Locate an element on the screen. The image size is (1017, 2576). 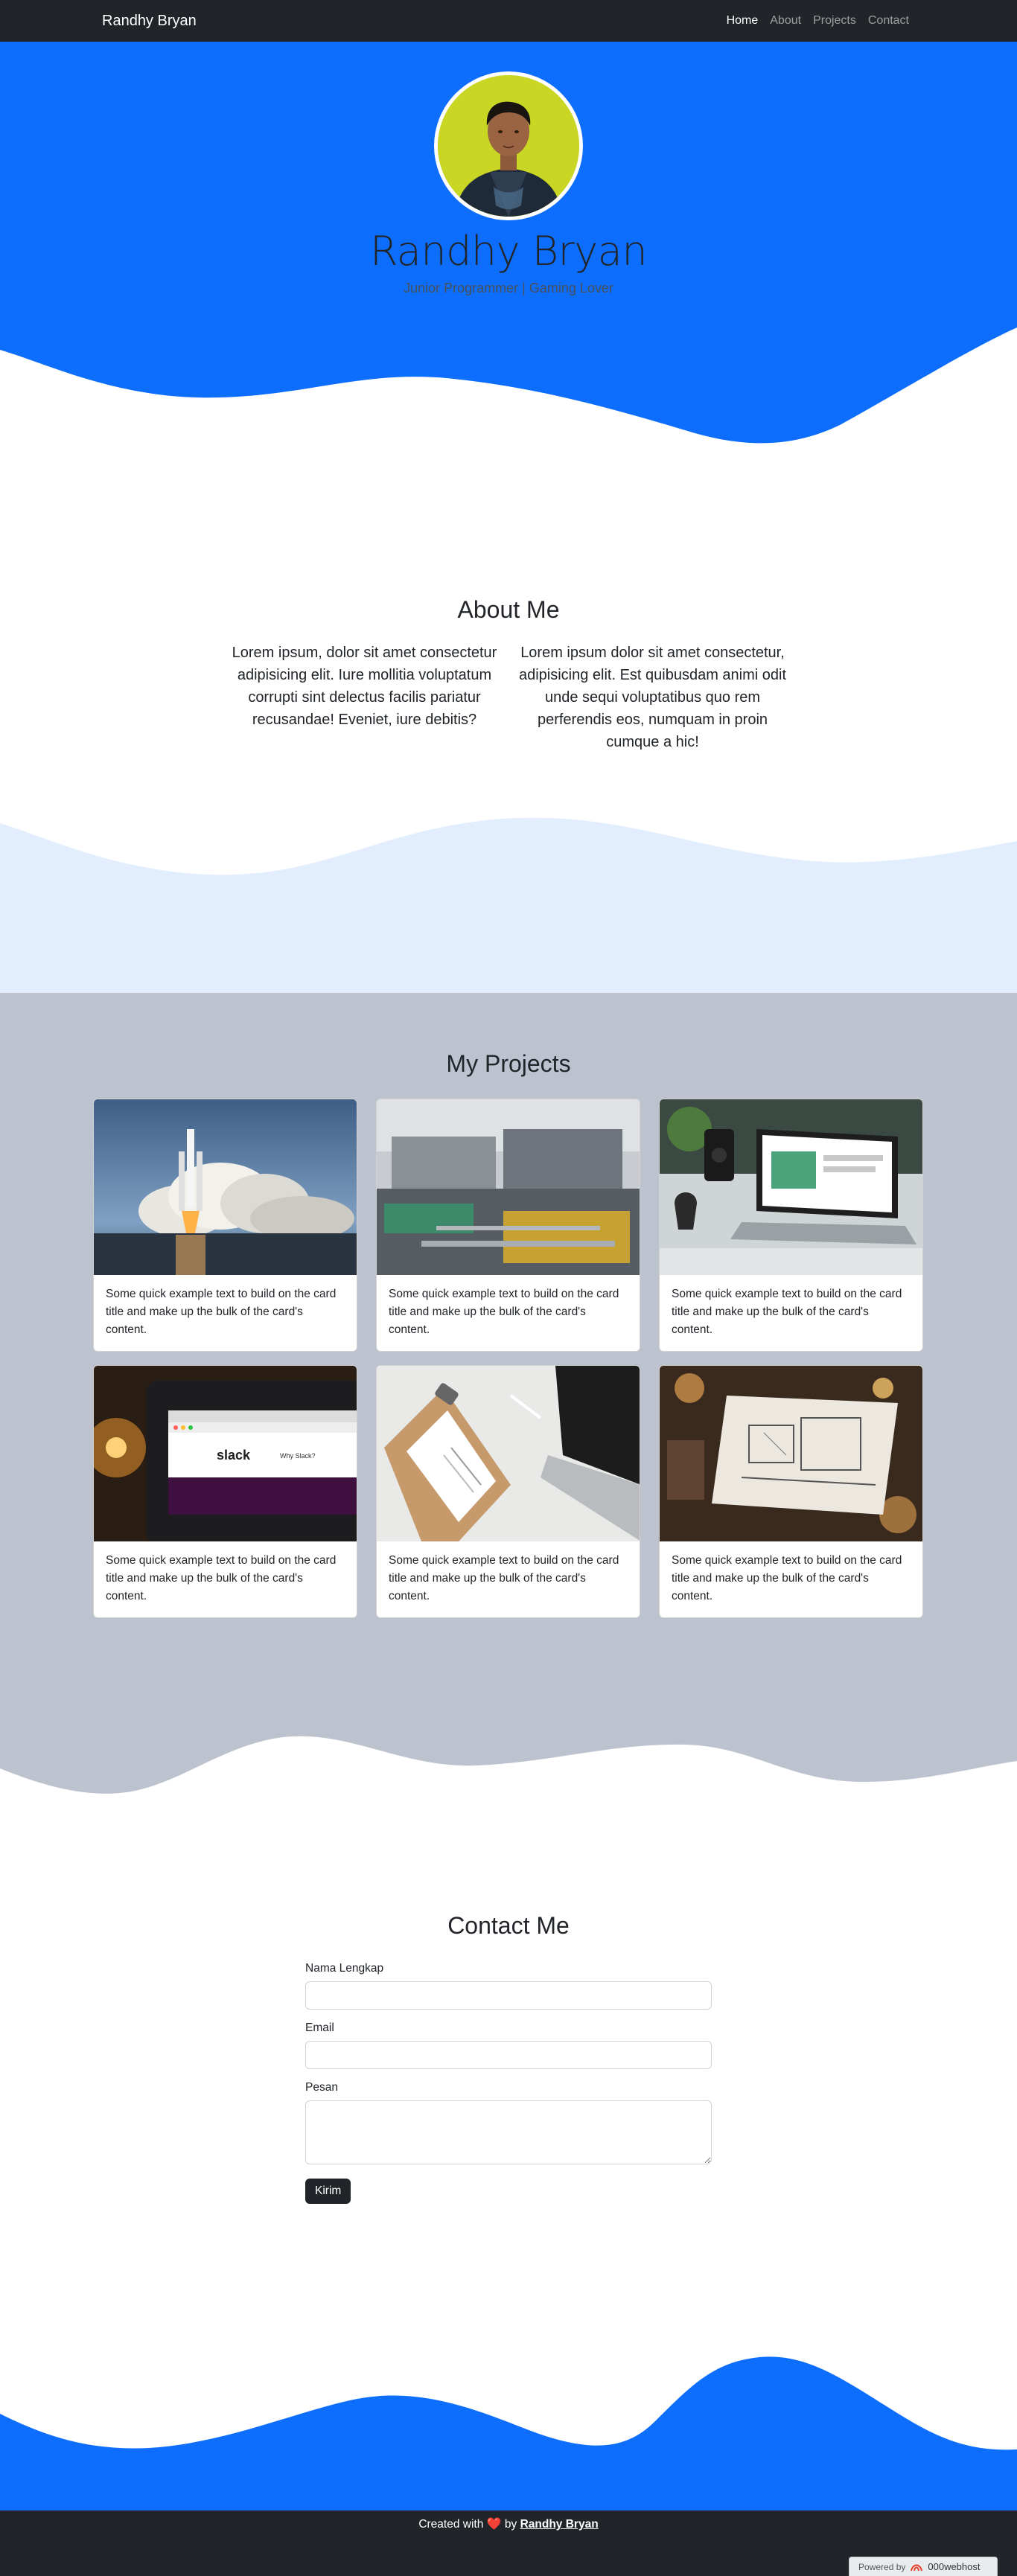
contact-wave is located at coordinates (508, 2433).